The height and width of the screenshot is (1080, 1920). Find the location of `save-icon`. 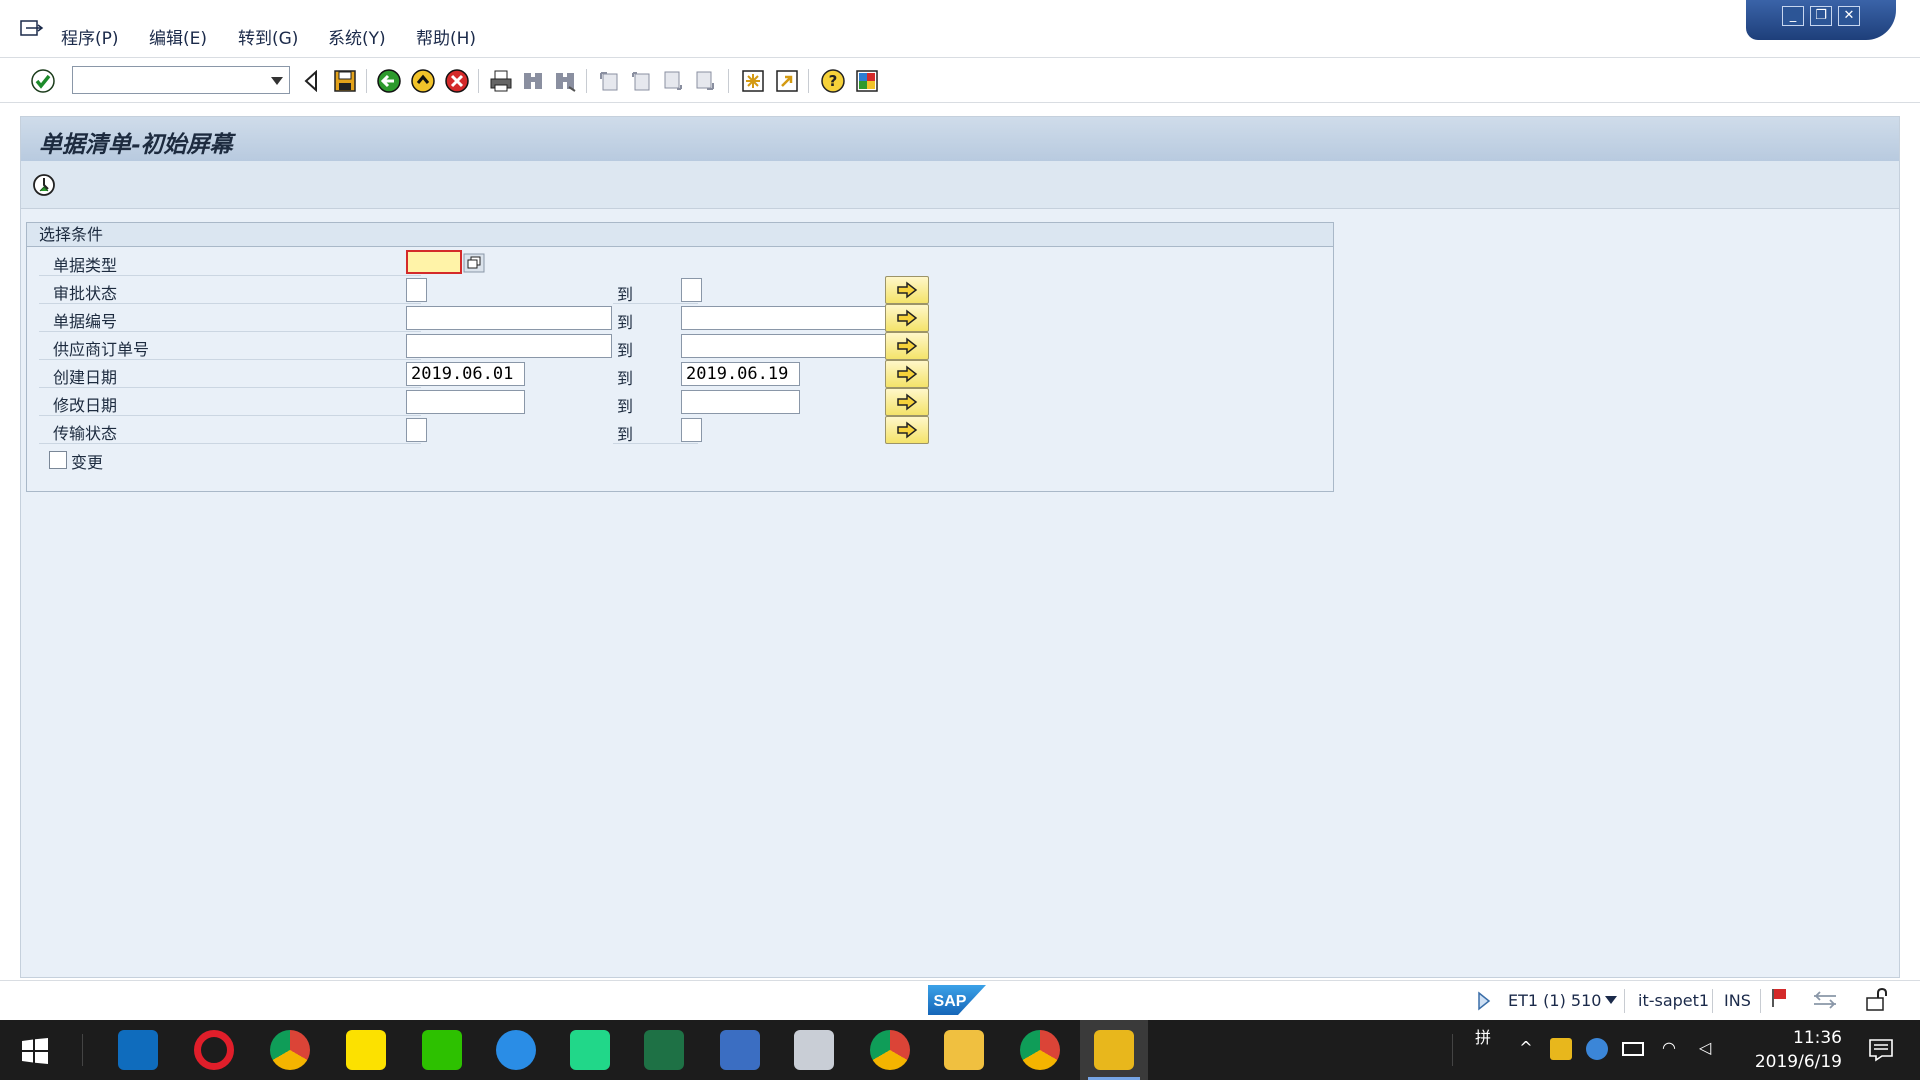

save-icon is located at coordinates (345, 81).